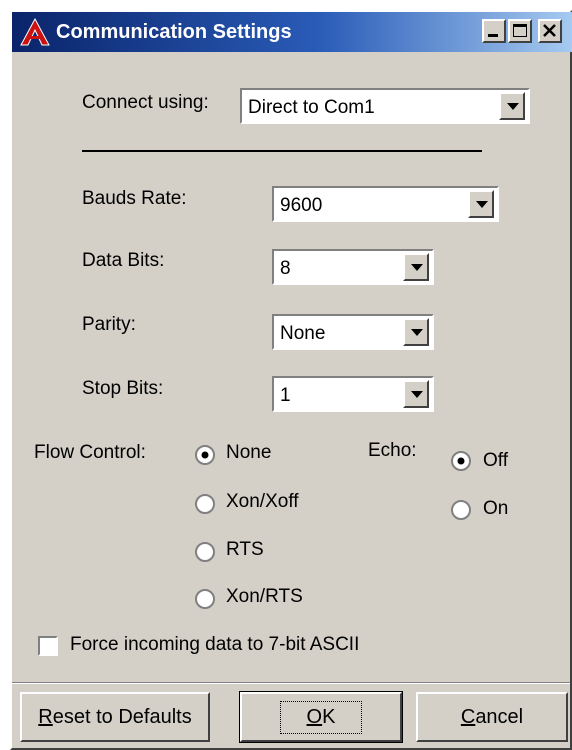 The image size is (572, 750). What do you see at coordinates (205, 504) in the screenshot?
I see `flow-control-xon-xoff-radio` at bounding box center [205, 504].